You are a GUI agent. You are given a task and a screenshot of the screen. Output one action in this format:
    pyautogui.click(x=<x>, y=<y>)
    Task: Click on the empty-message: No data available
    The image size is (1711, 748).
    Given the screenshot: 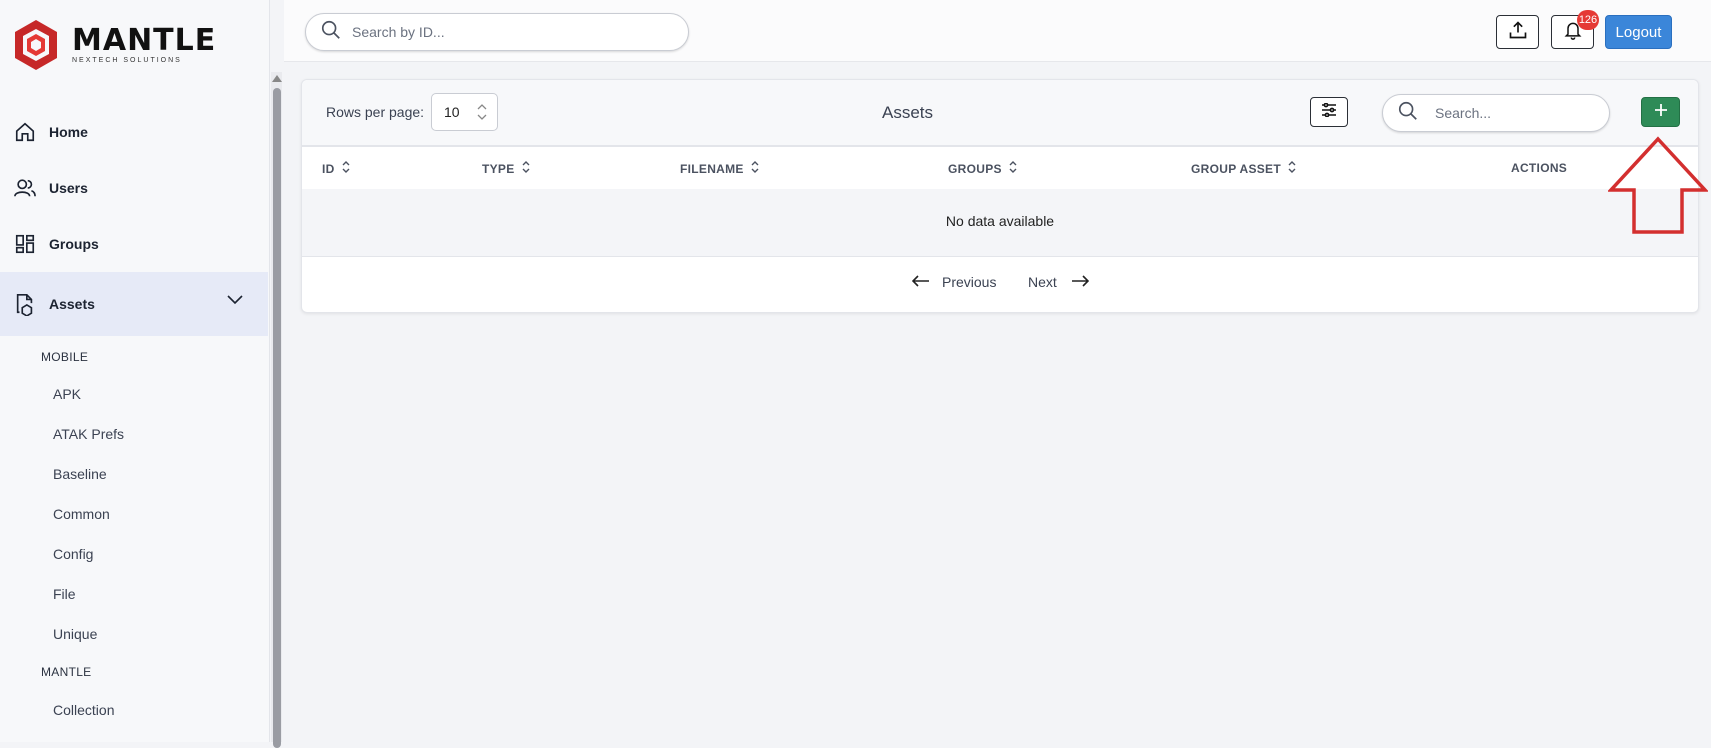 What is the action you would take?
    pyautogui.click(x=1000, y=221)
    